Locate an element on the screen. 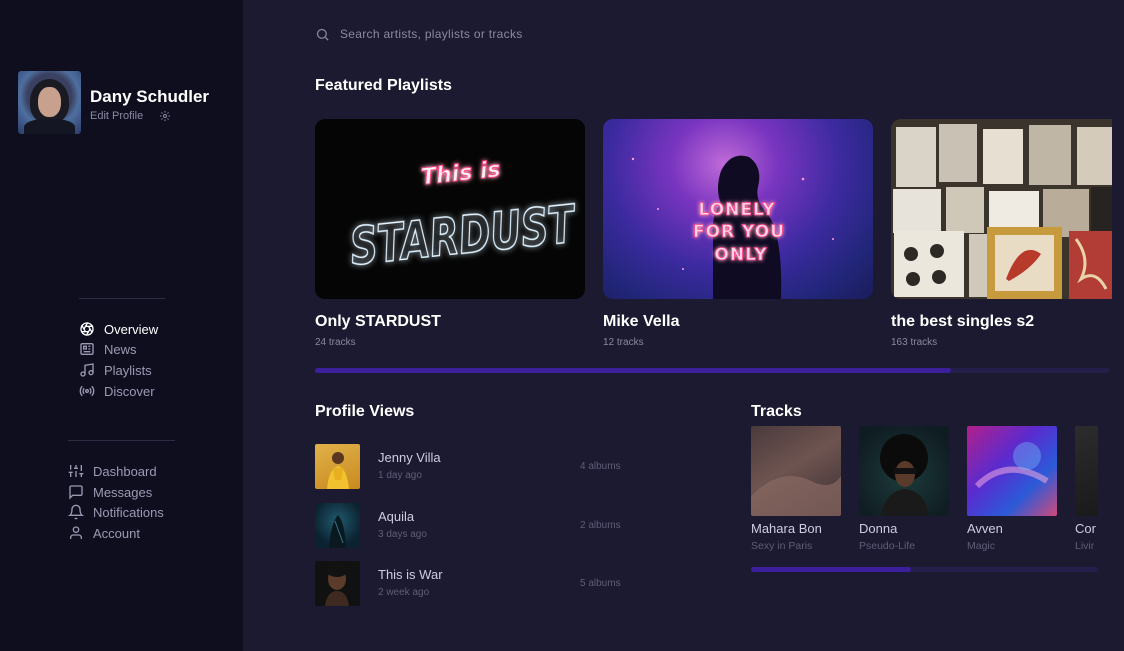 This screenshot has height=651, width=1124. track-title: Mahara Bon is located at coordinates (786, 528).